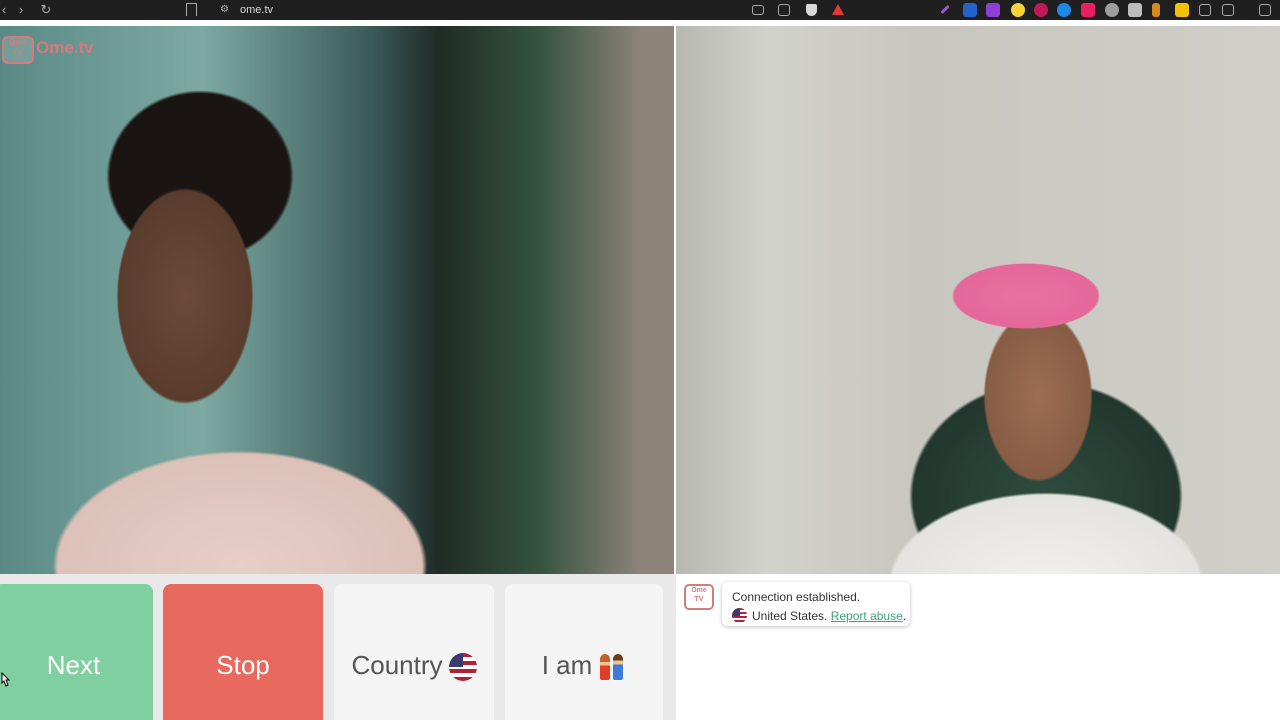 This screenshot has height=720, width=1280. I want to click on chat-controls: Next Stop Country I am, so click(338, 647).